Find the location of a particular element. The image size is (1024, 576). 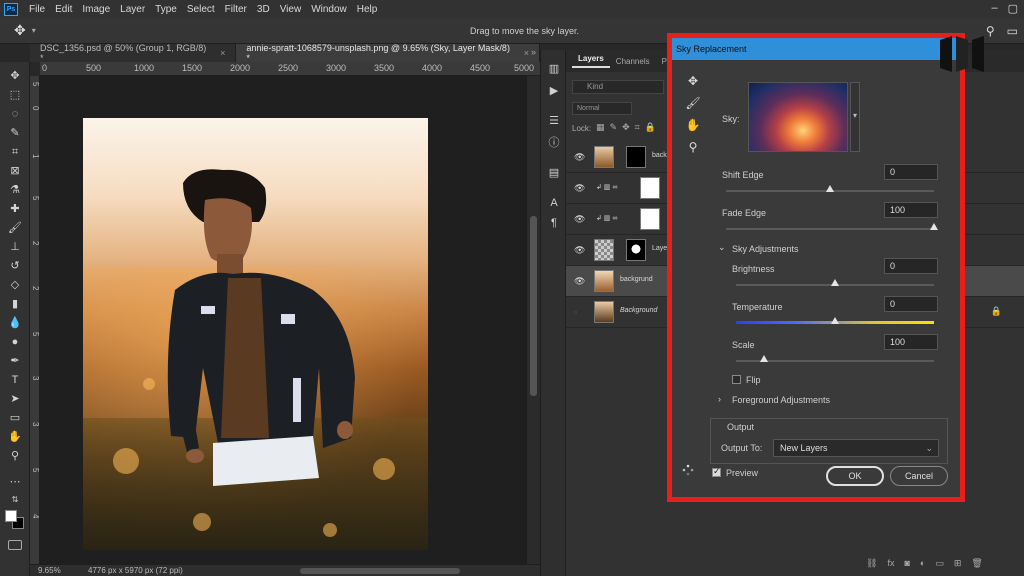

quick-select-icon: ✎ is located at coordinates (15, 133).